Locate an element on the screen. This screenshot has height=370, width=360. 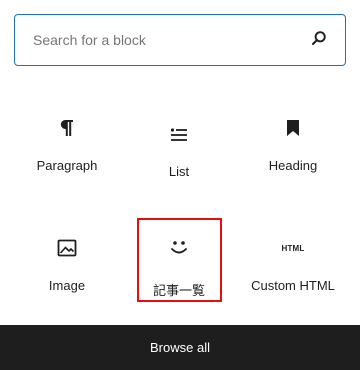
block-label: Image is located at coordinates (67, 285).